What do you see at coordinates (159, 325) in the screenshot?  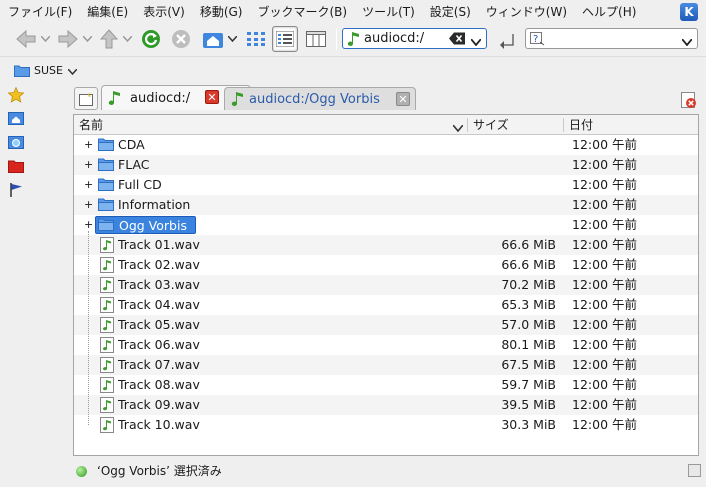 I see `file-name: Track 05.wav` at bounding box center [159, 325].